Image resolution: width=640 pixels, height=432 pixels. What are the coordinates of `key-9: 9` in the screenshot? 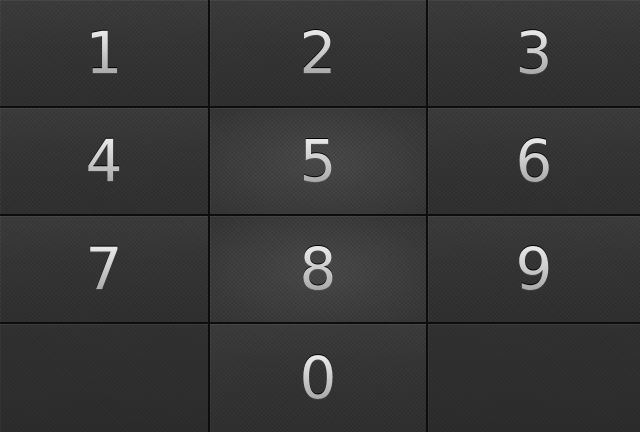 It's located at (534, 270).